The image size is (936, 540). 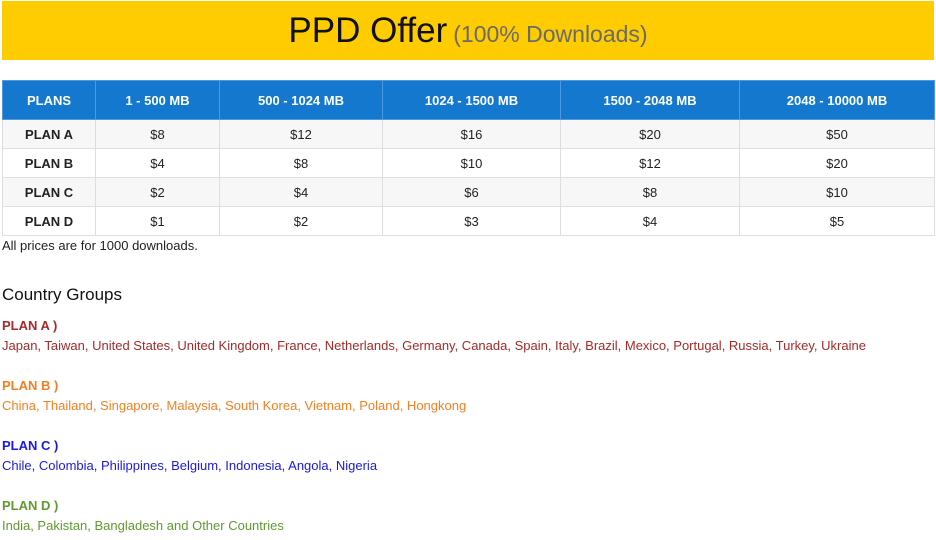 I want to click on plan-name-cell: PLAN C, so click(x=49, y=192).